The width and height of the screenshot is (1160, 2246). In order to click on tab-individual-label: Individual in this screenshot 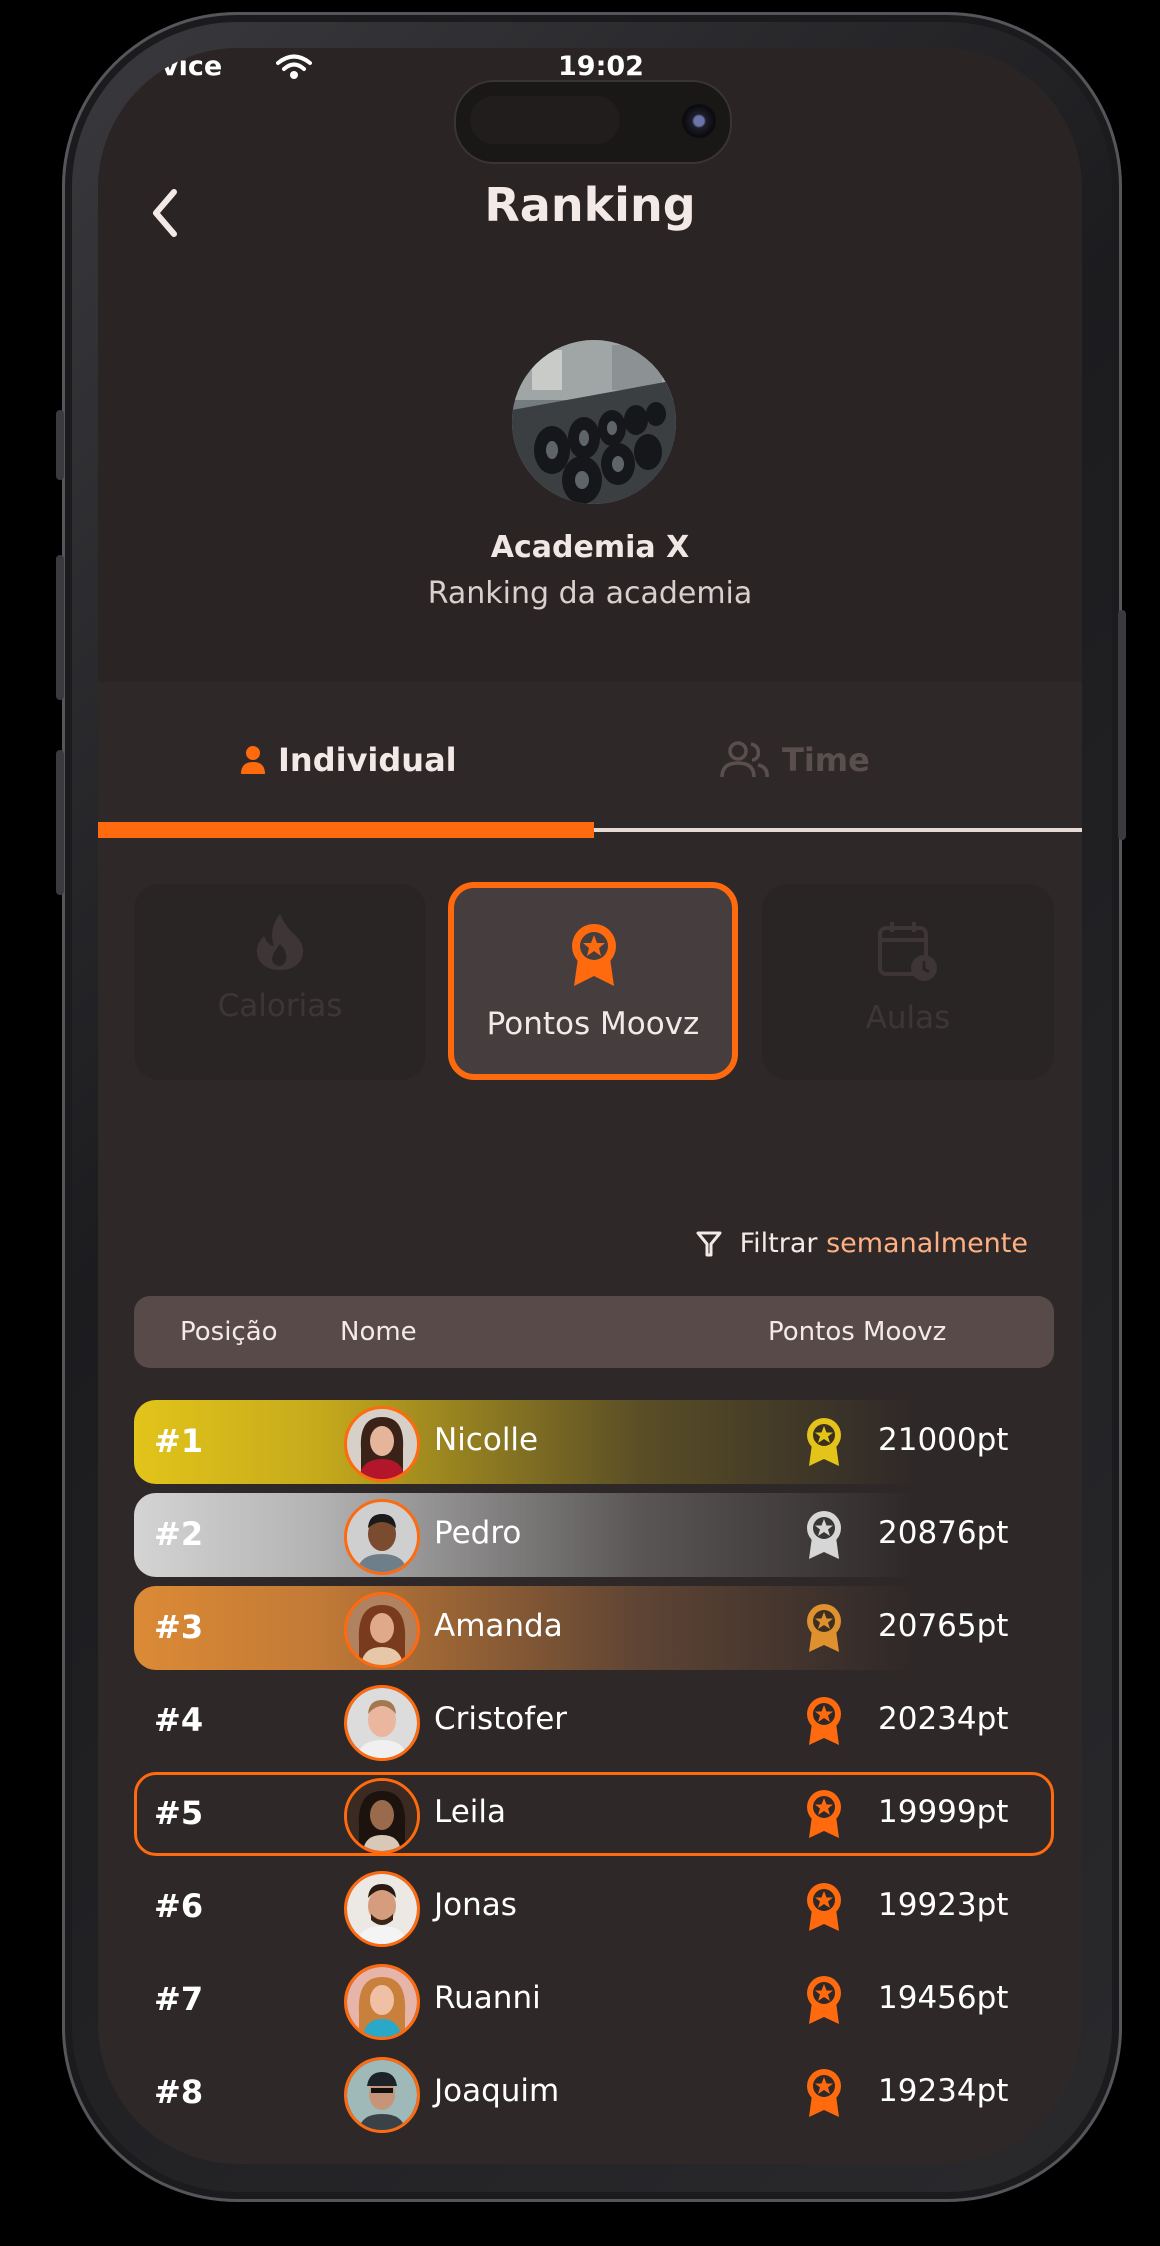, I will do `click(367, 760)`.